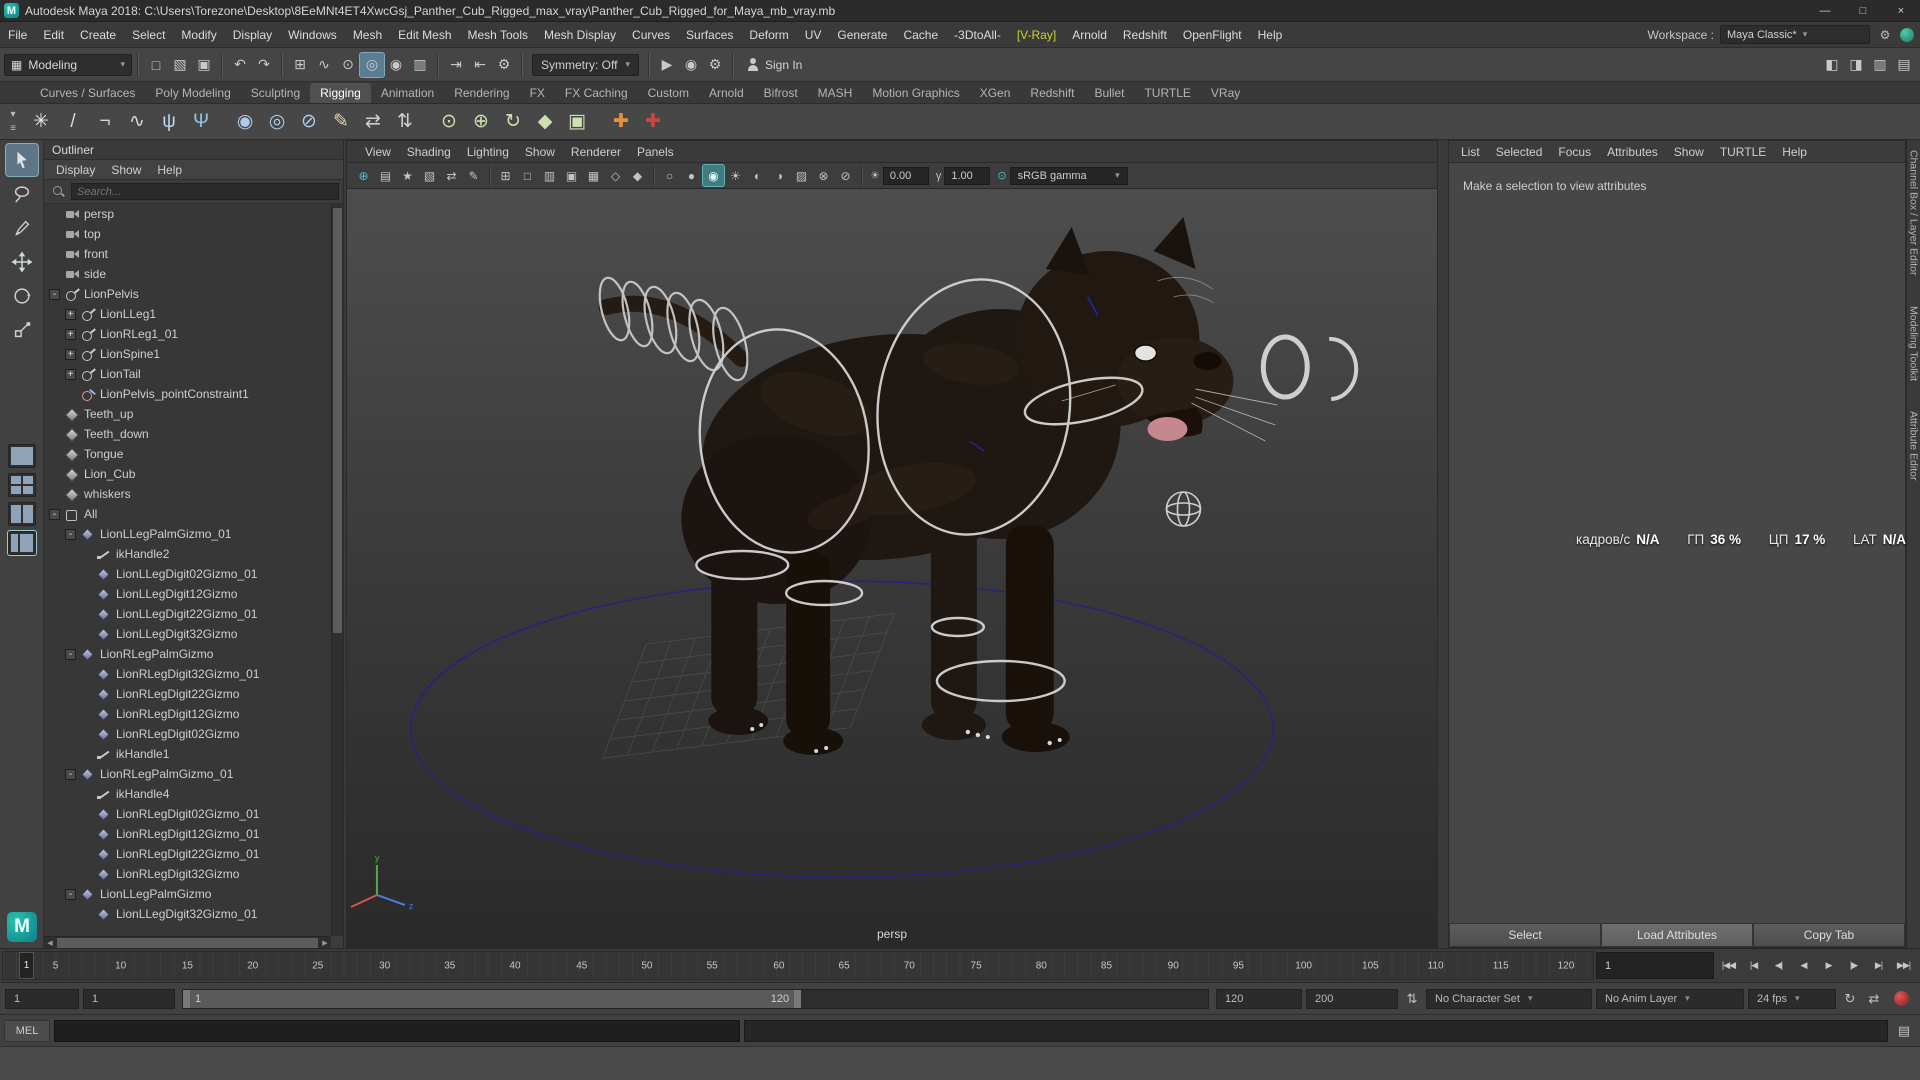  What do you see at coordinates (774, 65) in the screenshot?
I see `sign-in-button: Sign In` at bounding box center [774, 65].